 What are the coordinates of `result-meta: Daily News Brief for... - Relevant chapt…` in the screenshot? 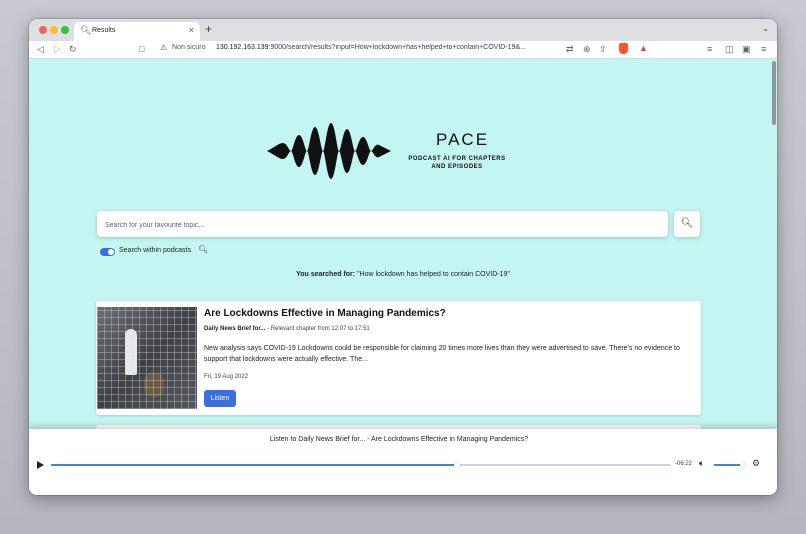 It's located at (287, 329).